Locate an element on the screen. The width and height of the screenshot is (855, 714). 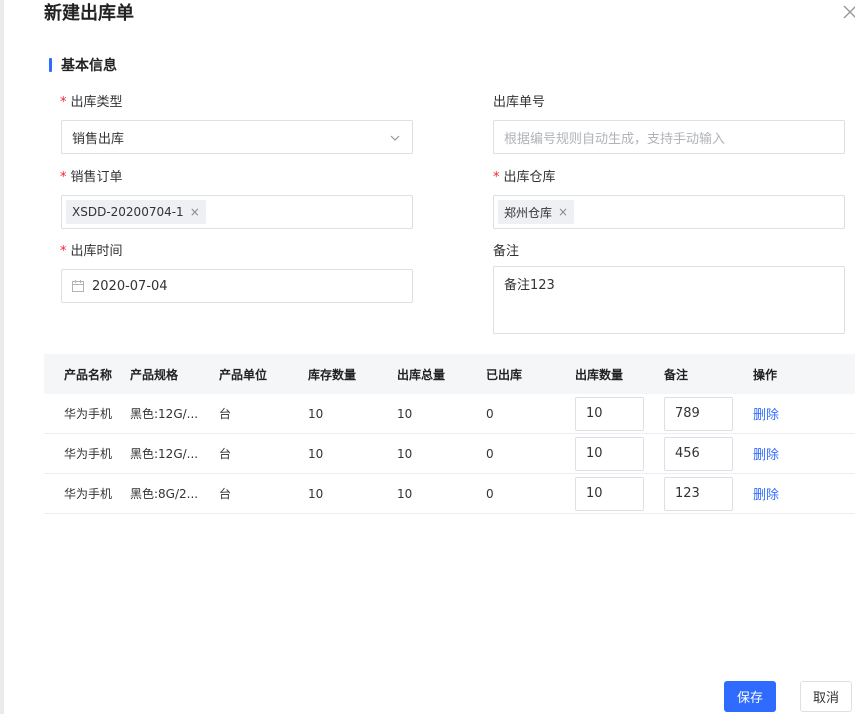
warehouse-tag: 郑州仓库 × is located at coordinates (536, 212).